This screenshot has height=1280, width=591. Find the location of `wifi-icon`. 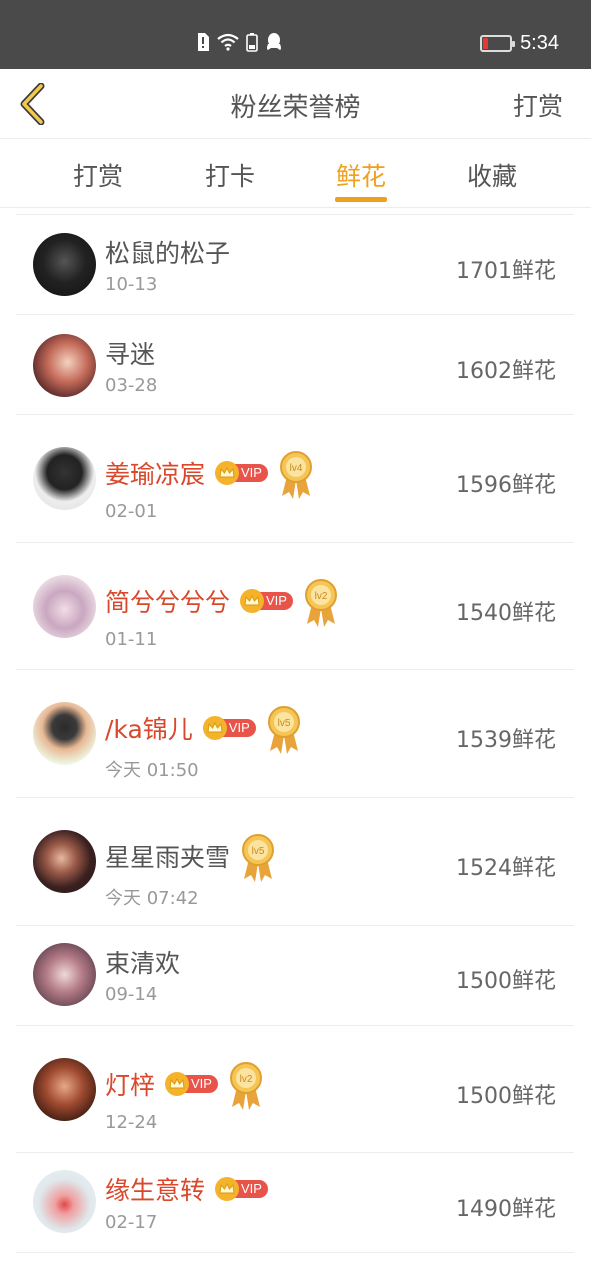

wifi-icon is located at coordinates (228, 42).